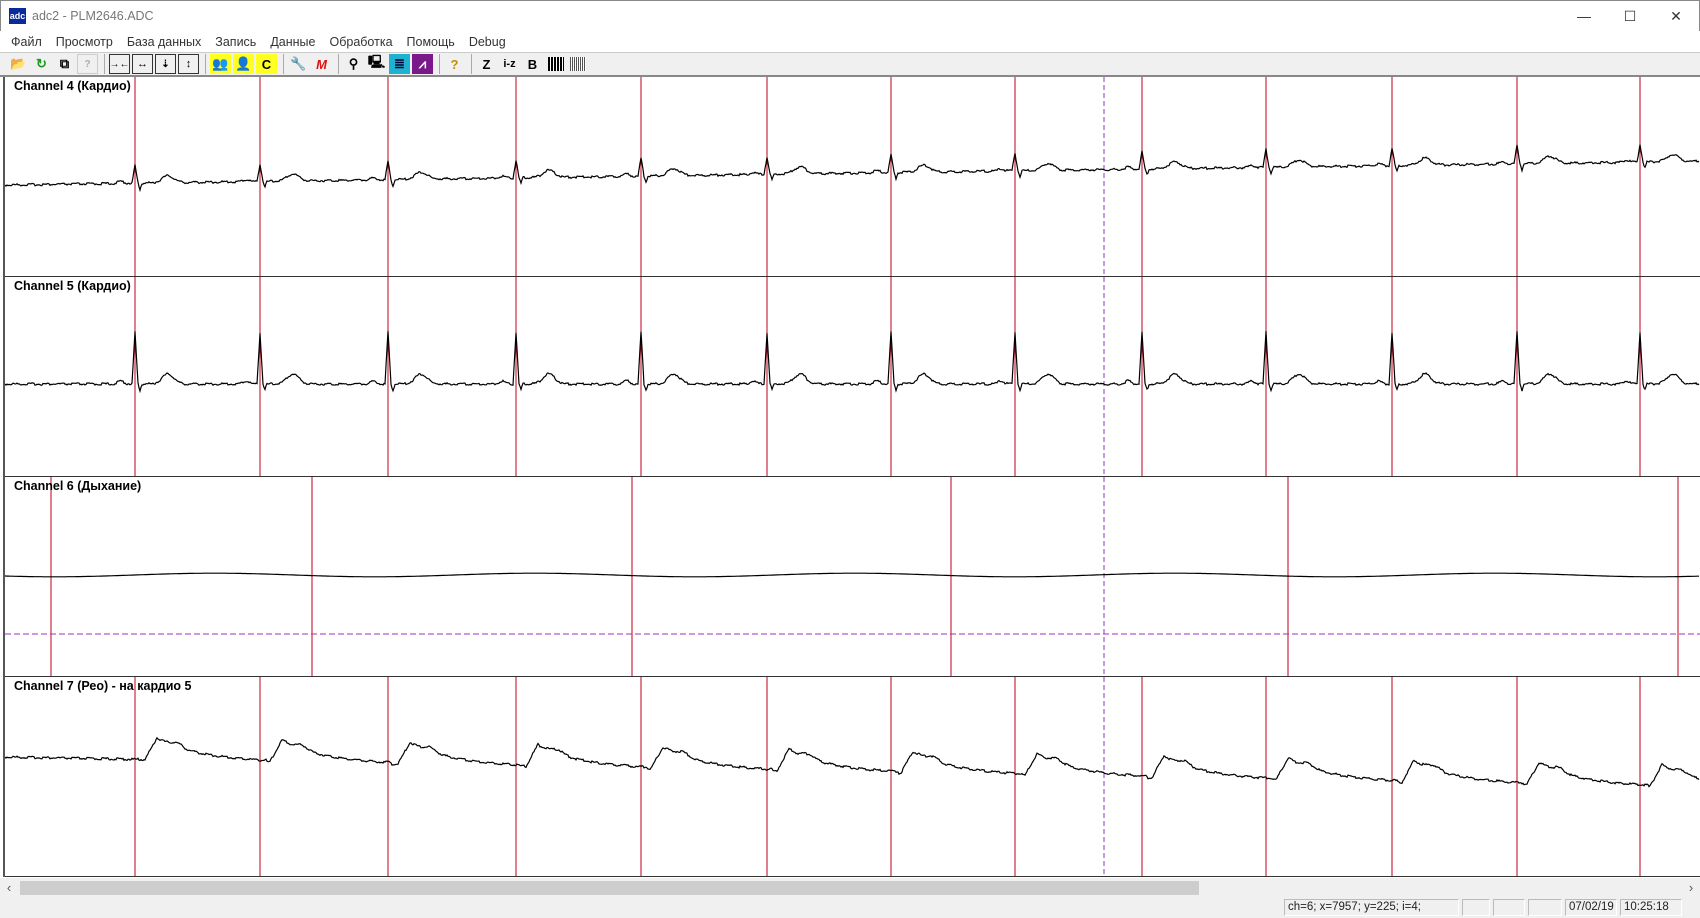  Describe the element at coordinates (422, 64) in the screenshot. I see `chart-icon: ⩘` at that location.